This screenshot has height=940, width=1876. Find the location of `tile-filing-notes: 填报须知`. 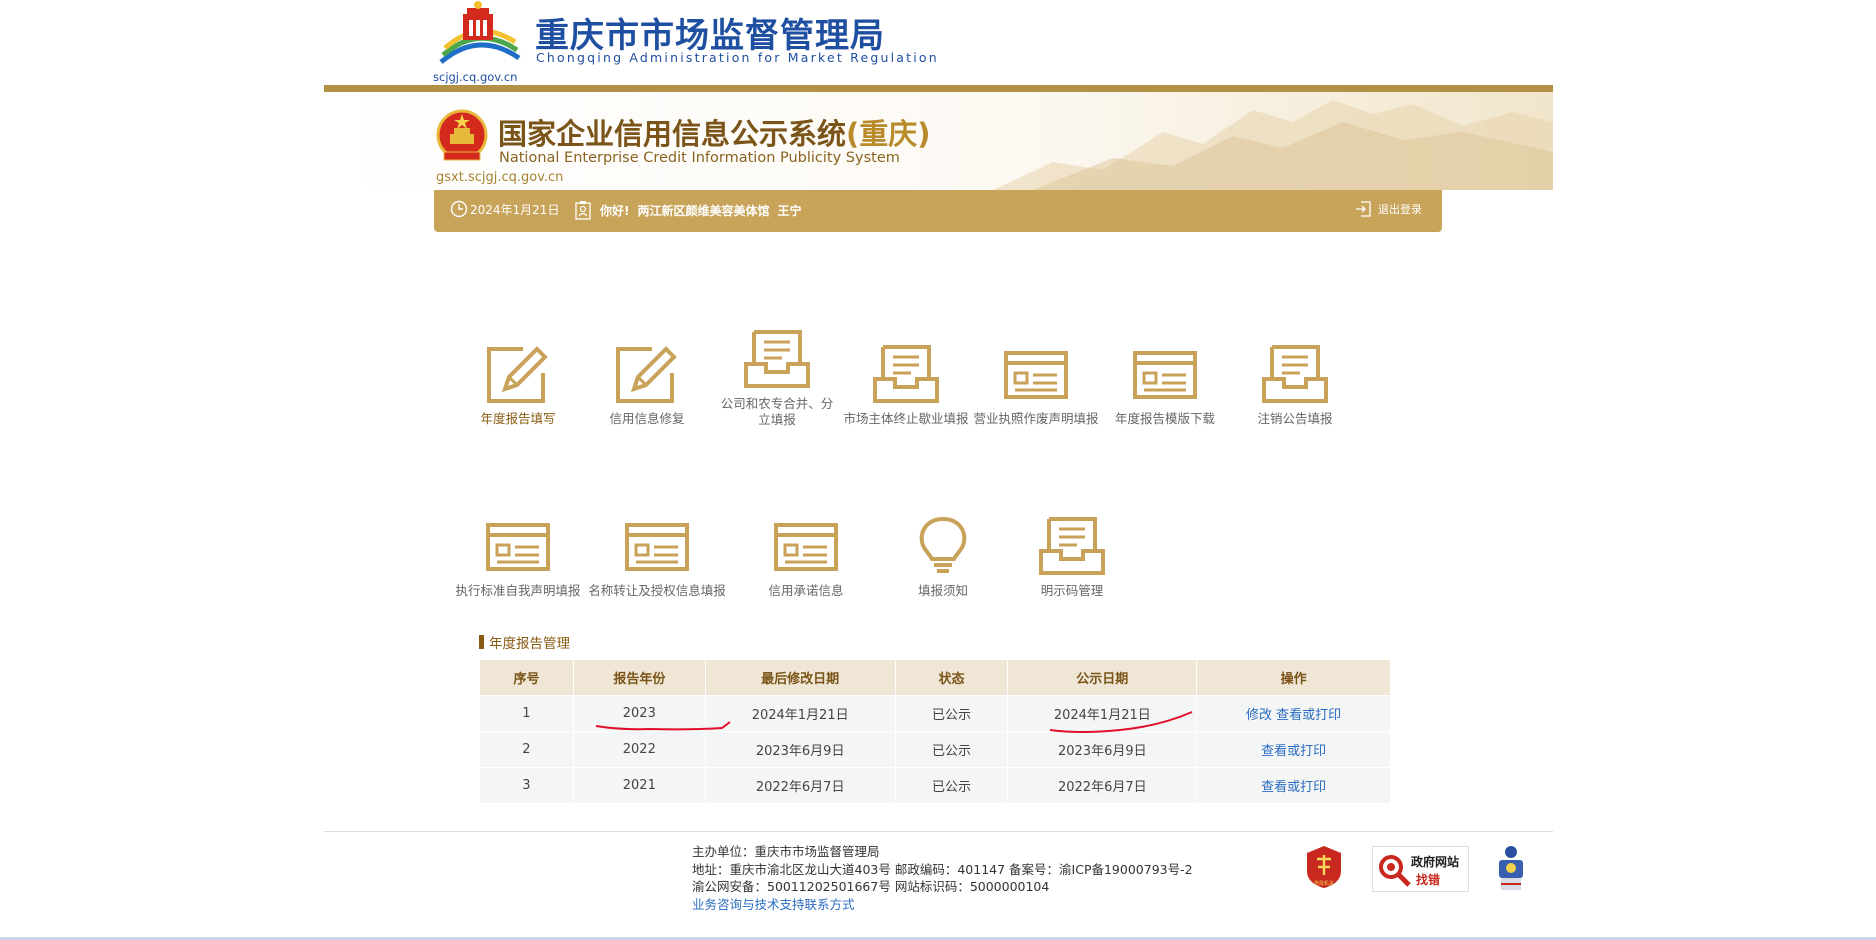

tile-filing-notes: 填报须知 is located at coordinates (943, 557).